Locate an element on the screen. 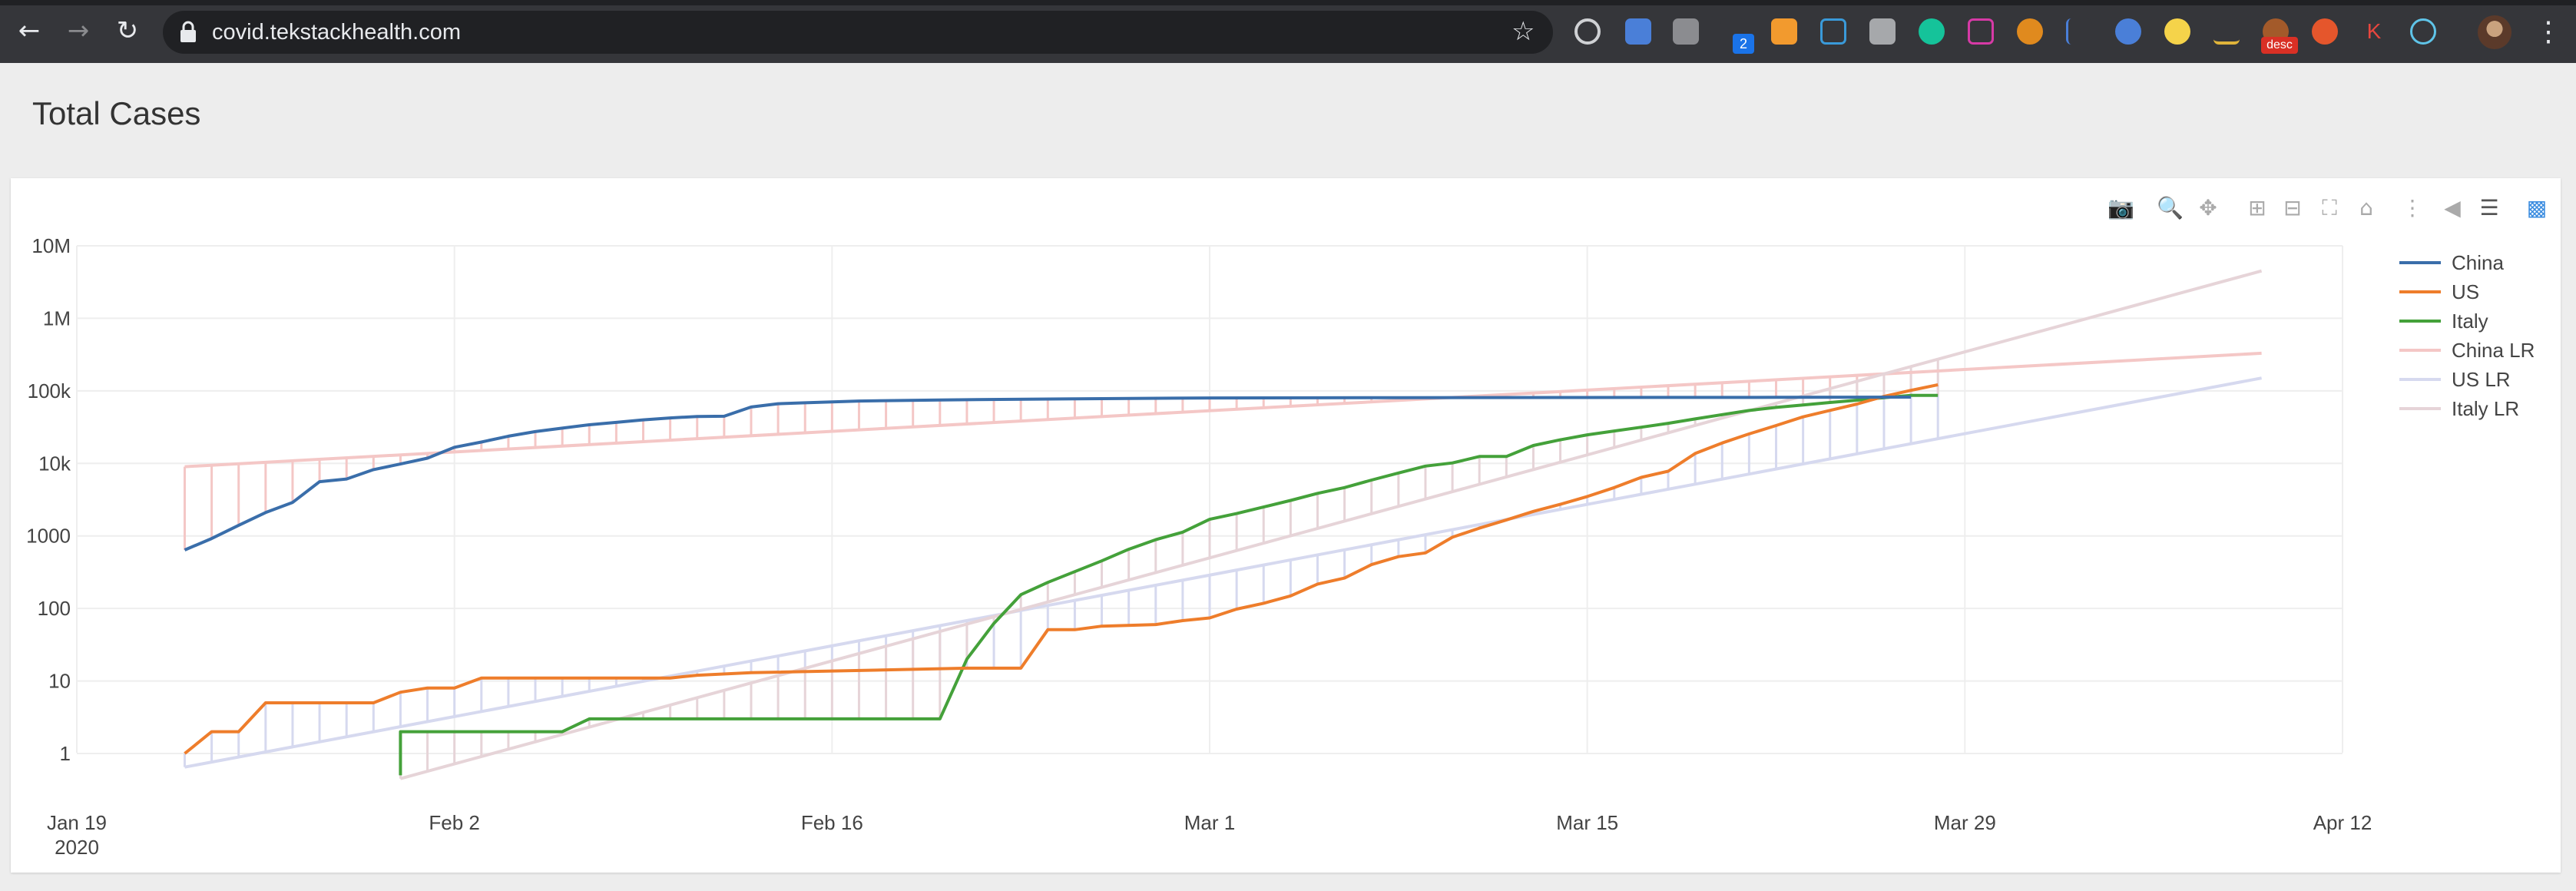 The height and width of the screenshot is (891, 2576). legend-label: Italy LR is located at coordinates (2485, 409).